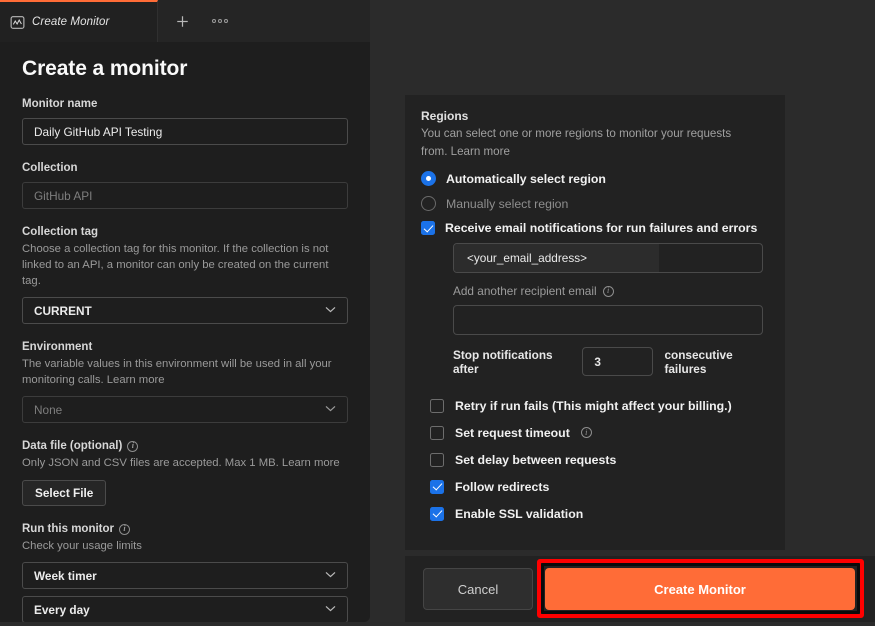 The height and width of the screenshot is (626, 875). Describe the element at coordinates (437, 624) in the screenshot. I see `window-bottom-edge` at that location.